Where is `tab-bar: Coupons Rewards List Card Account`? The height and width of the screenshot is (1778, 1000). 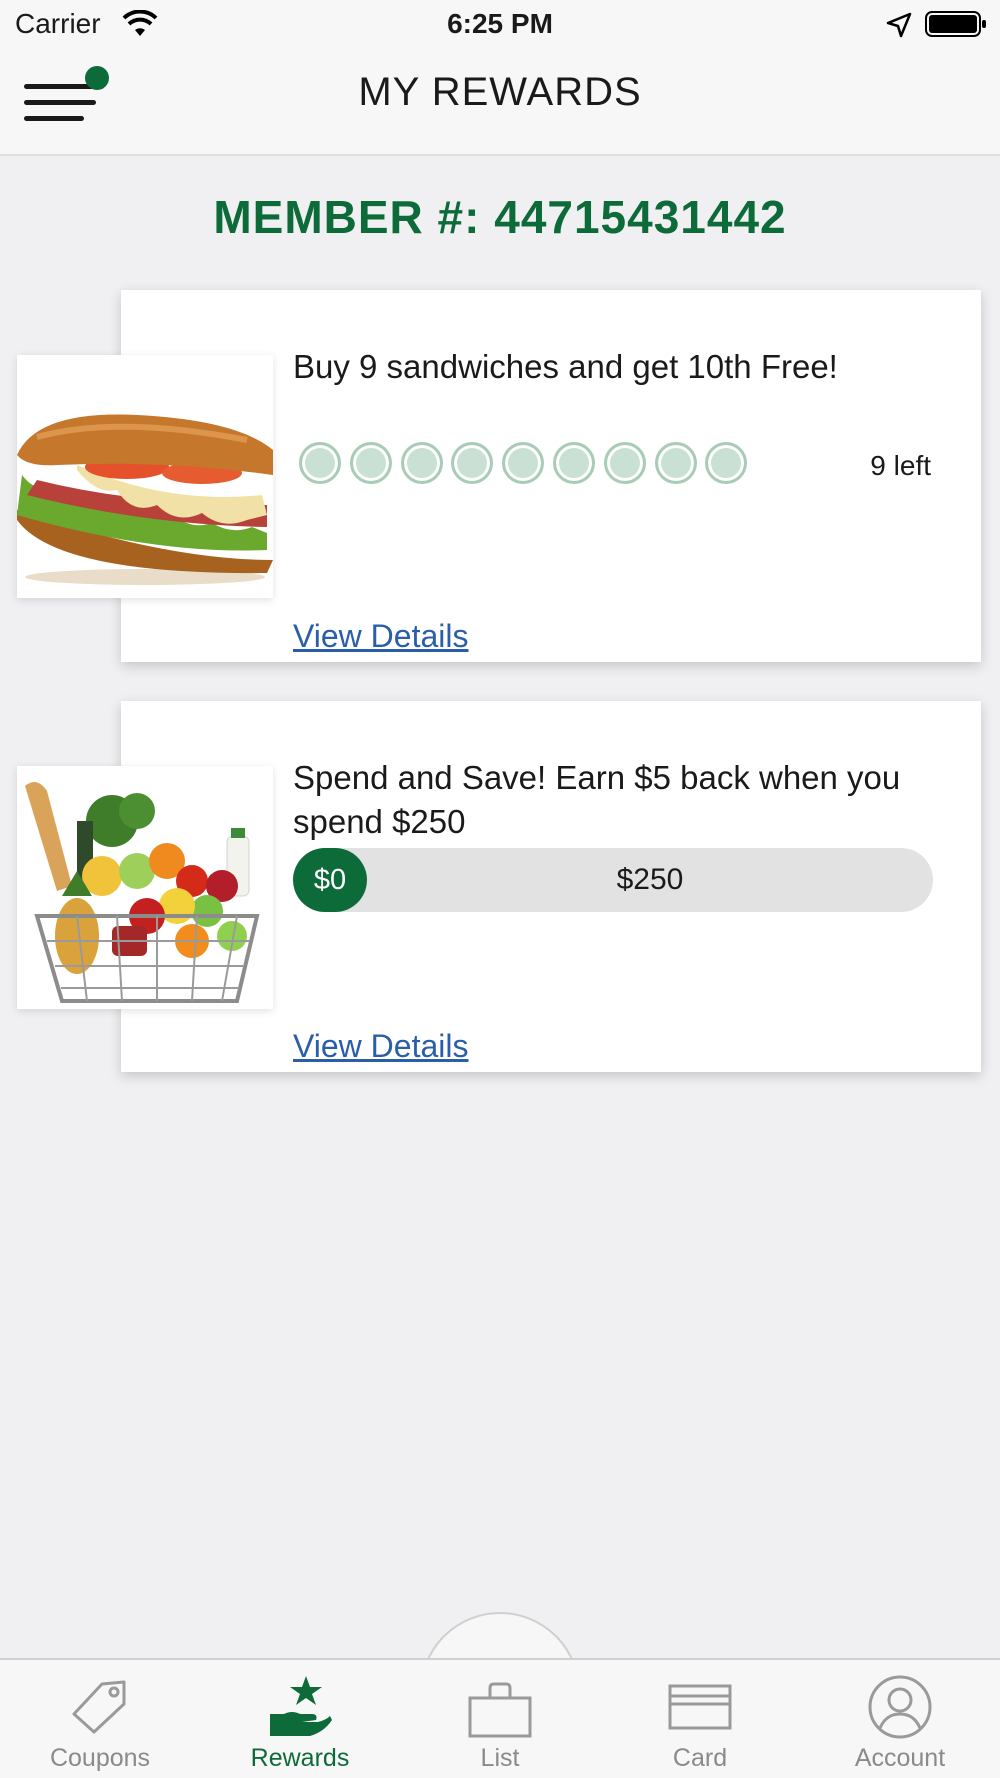 tab-bar: Coupons Rewards List Card Account is located at coordinates (500, 1718).